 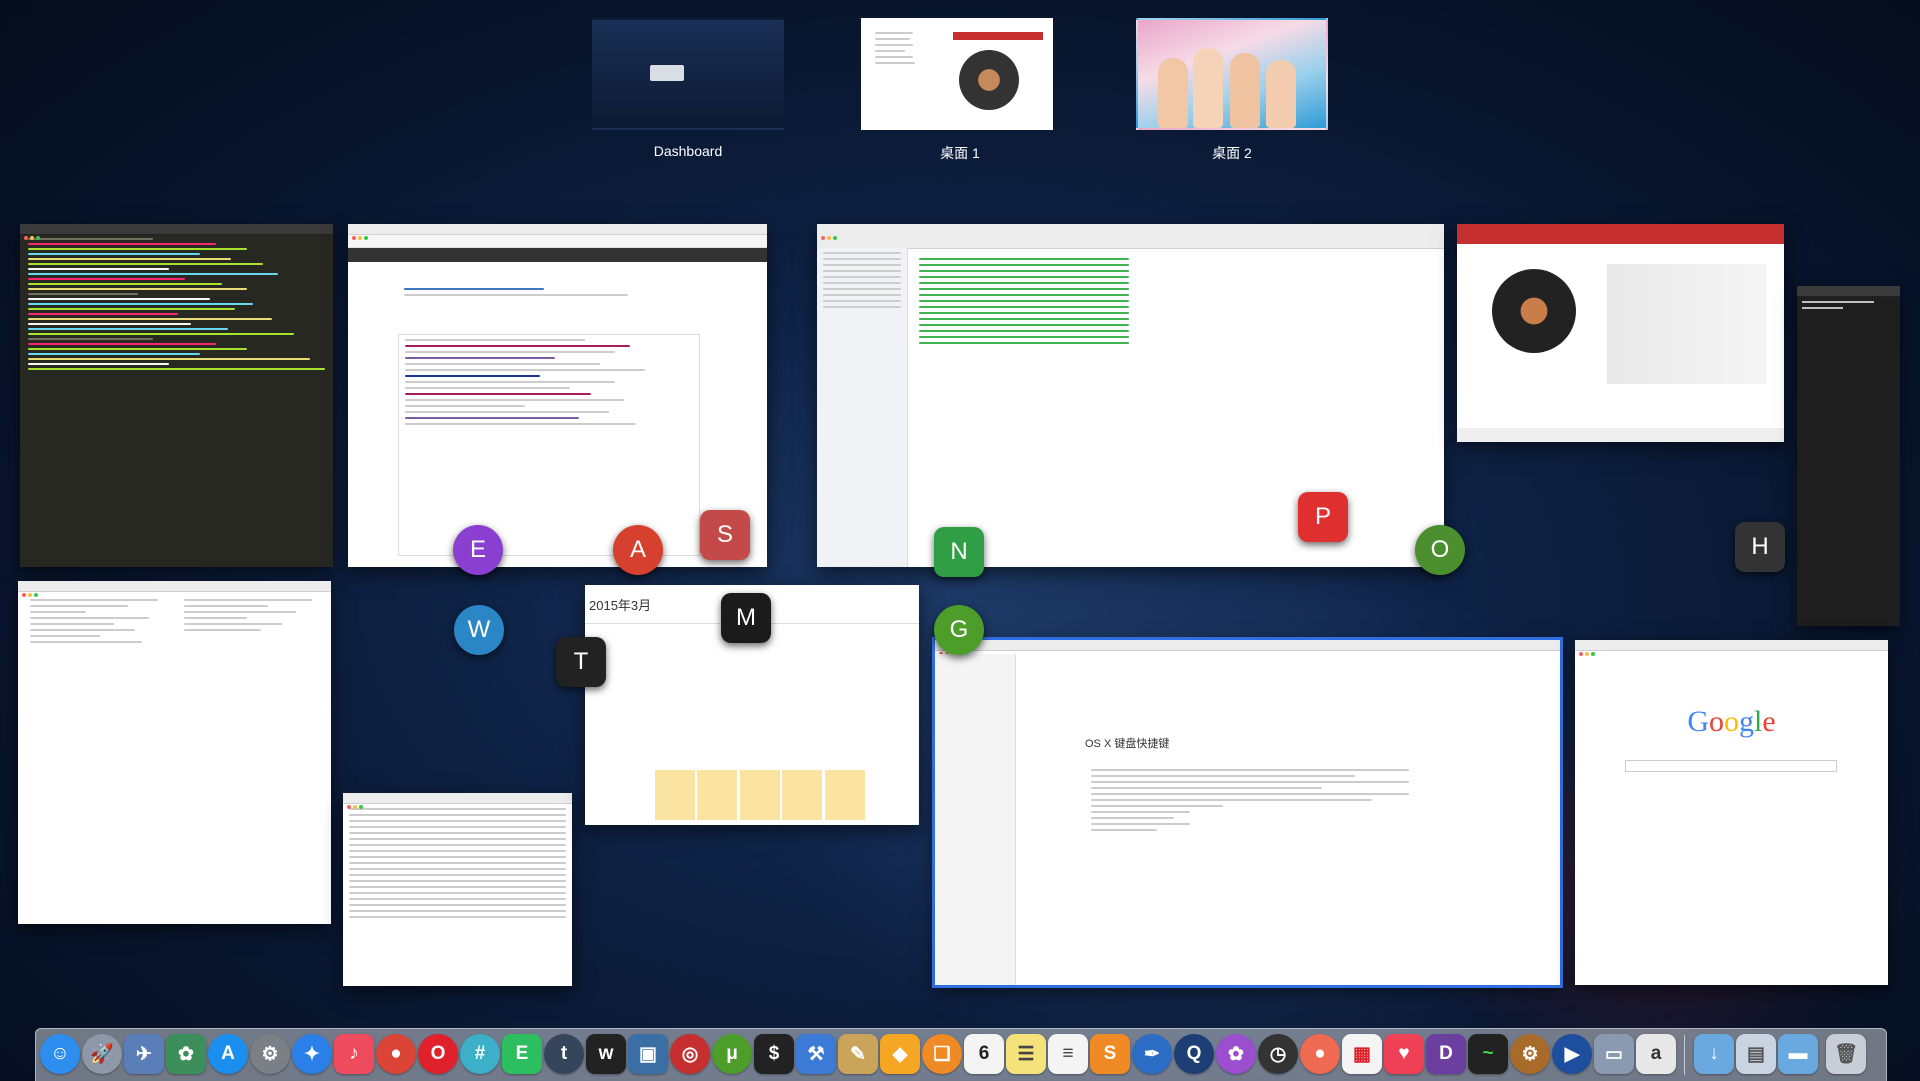 What do you see at coordinates (1194, 1054) in the screenshot?
I see `quicktime-search-icon: Q` at bounding box center [1194, 1054].